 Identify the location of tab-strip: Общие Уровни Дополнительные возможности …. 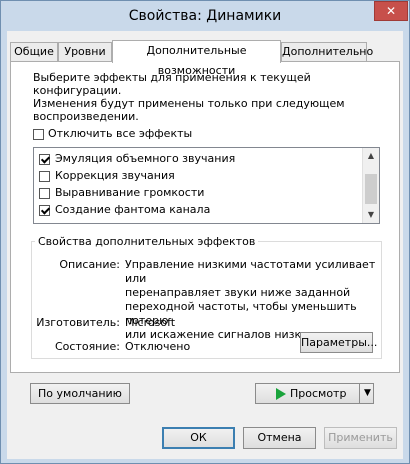
(205, 58).